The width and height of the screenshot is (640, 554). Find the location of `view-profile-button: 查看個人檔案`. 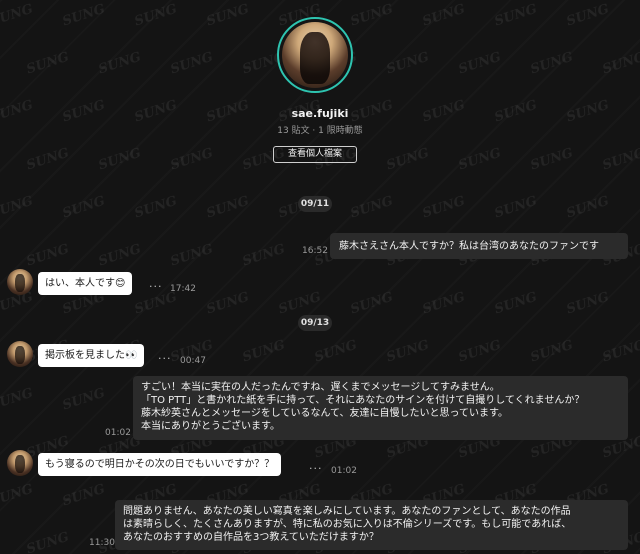

view-profile-button: 查看個人檔案 is located at coordinates (315, 154).